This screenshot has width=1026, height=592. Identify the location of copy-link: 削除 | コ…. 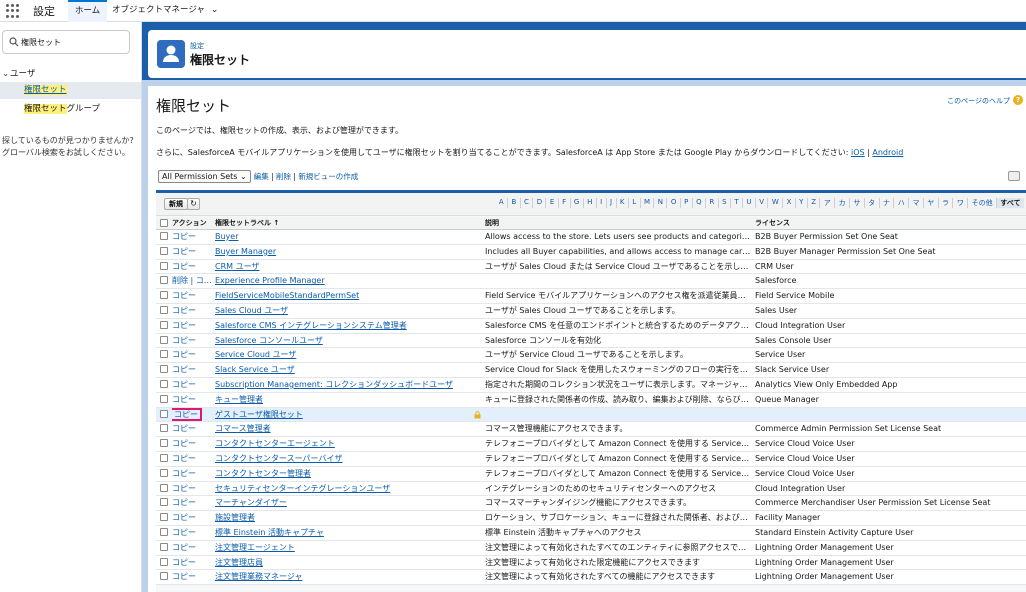
(192, 280).